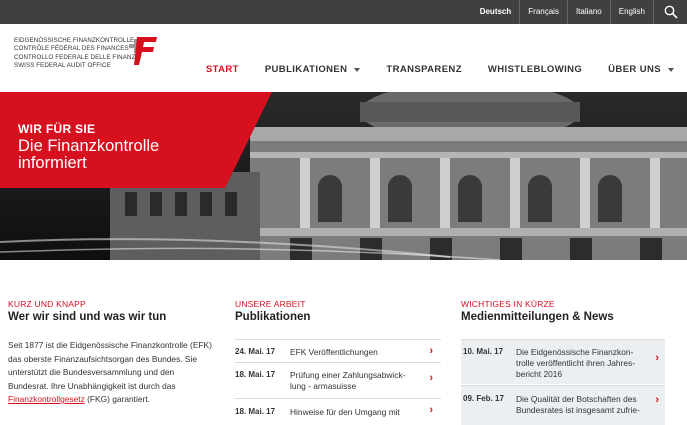 This screenshot has height=425, width=687. I want to click on section-kicker: KURZ UND KNAPP, so click(47, 304).